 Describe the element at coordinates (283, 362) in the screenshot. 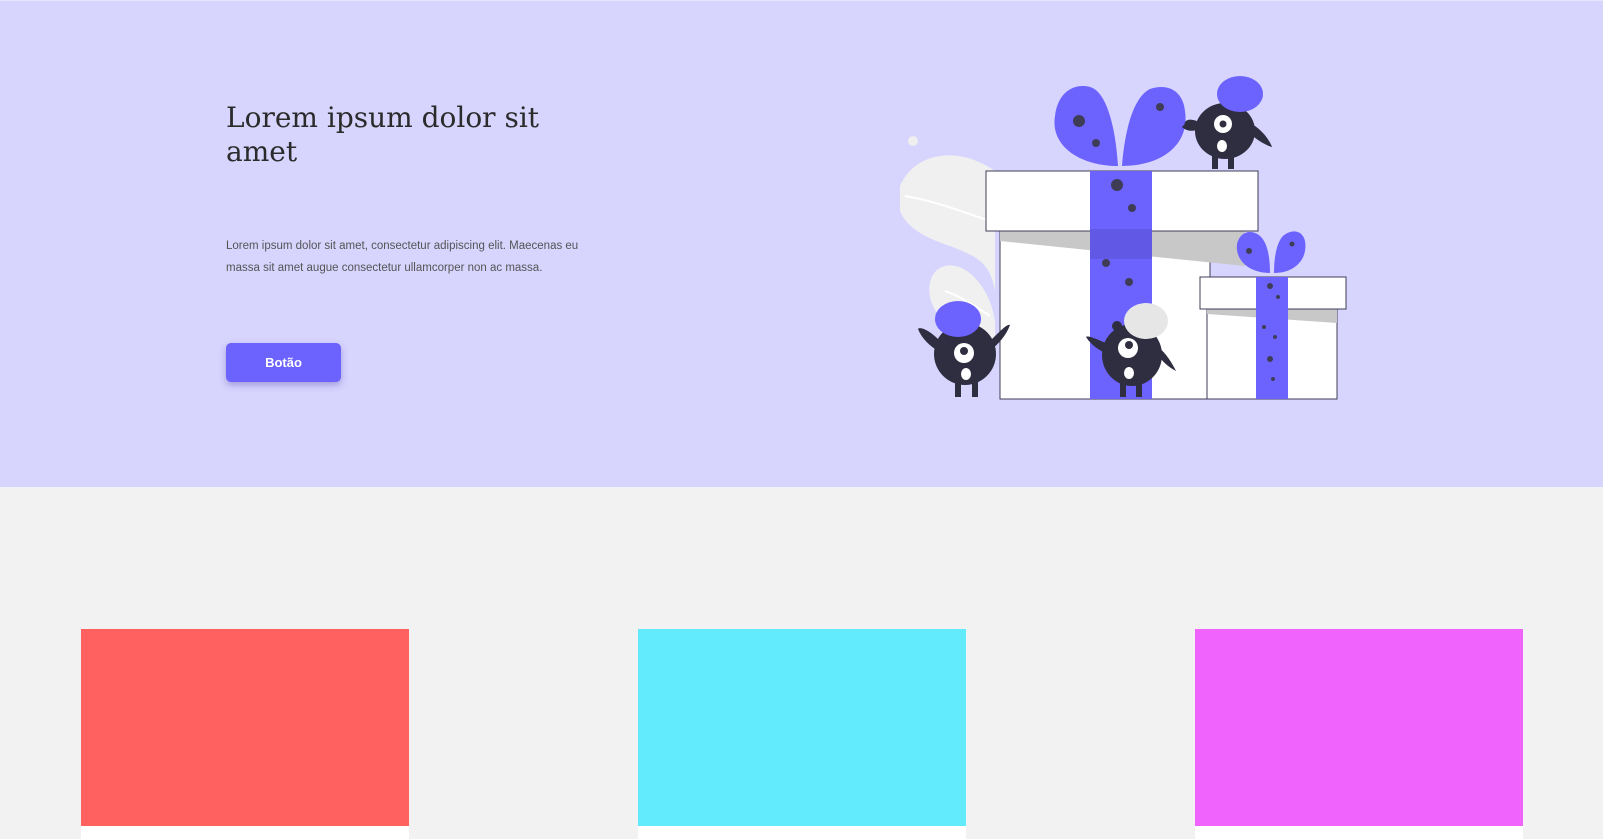

I see `hero-cta-button: Botão` at that location.